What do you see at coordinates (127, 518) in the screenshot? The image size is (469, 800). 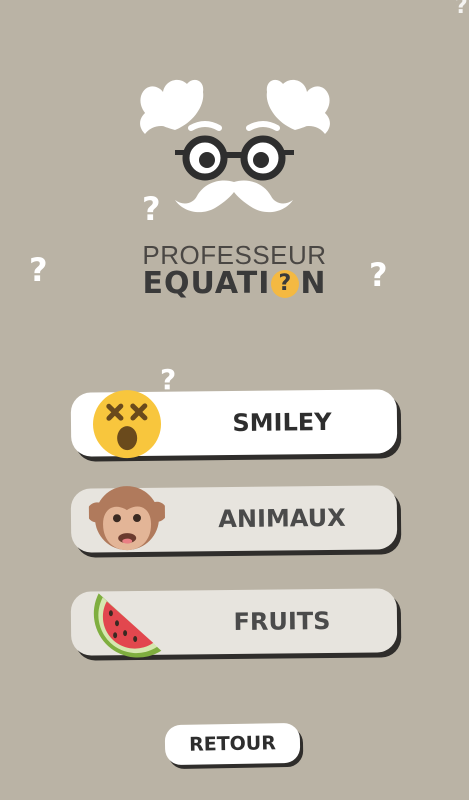 I see `monkey-face-emoji-icon` at bounding box center [127, 518].